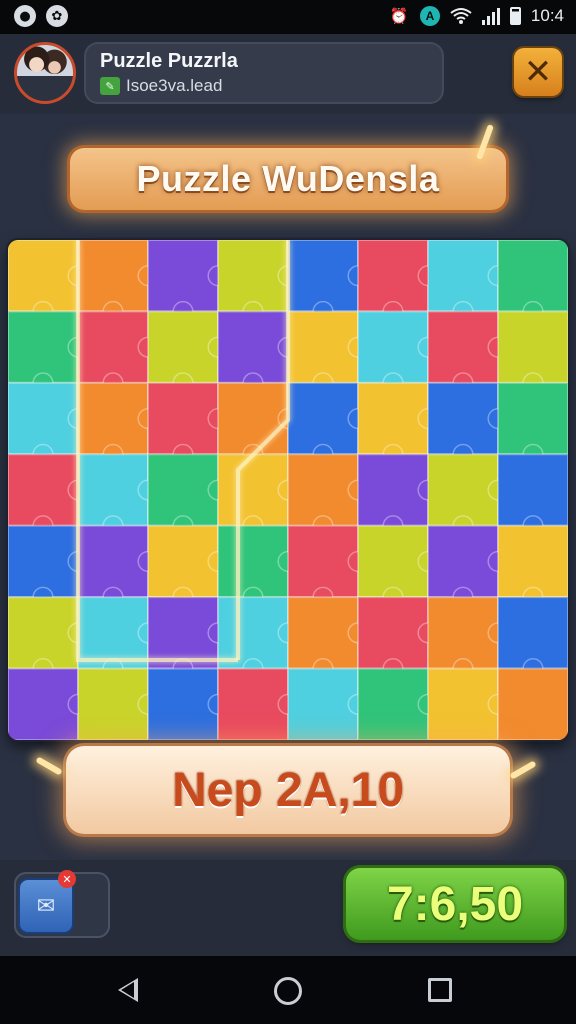 The height and width of the screenshot is (1024, 576). Describe the element at coordinates (288, 908) in the screenshot. I see `bottom-bar: ✉ ✕ 7:6,50` at that location.